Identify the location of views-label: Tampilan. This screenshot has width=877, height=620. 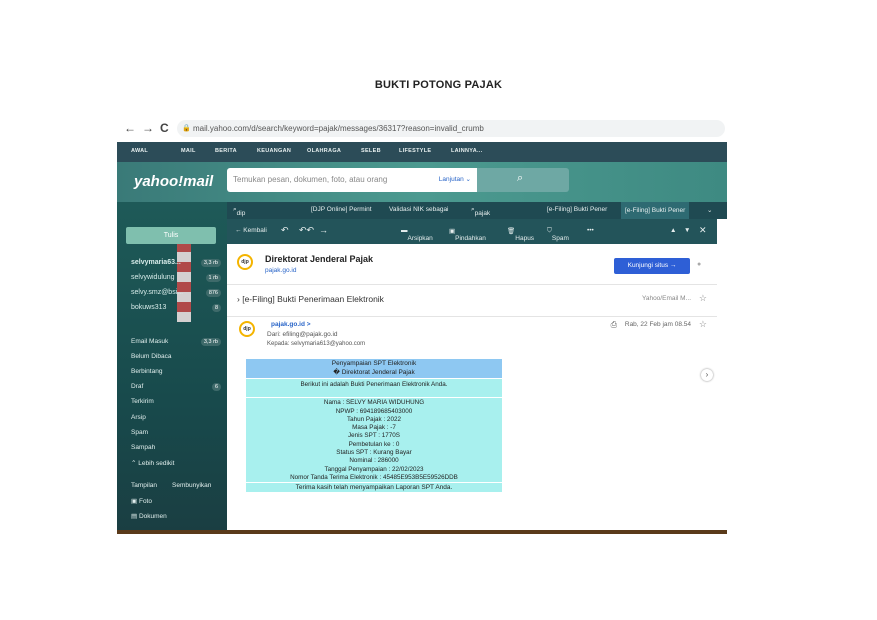
(144, 485).